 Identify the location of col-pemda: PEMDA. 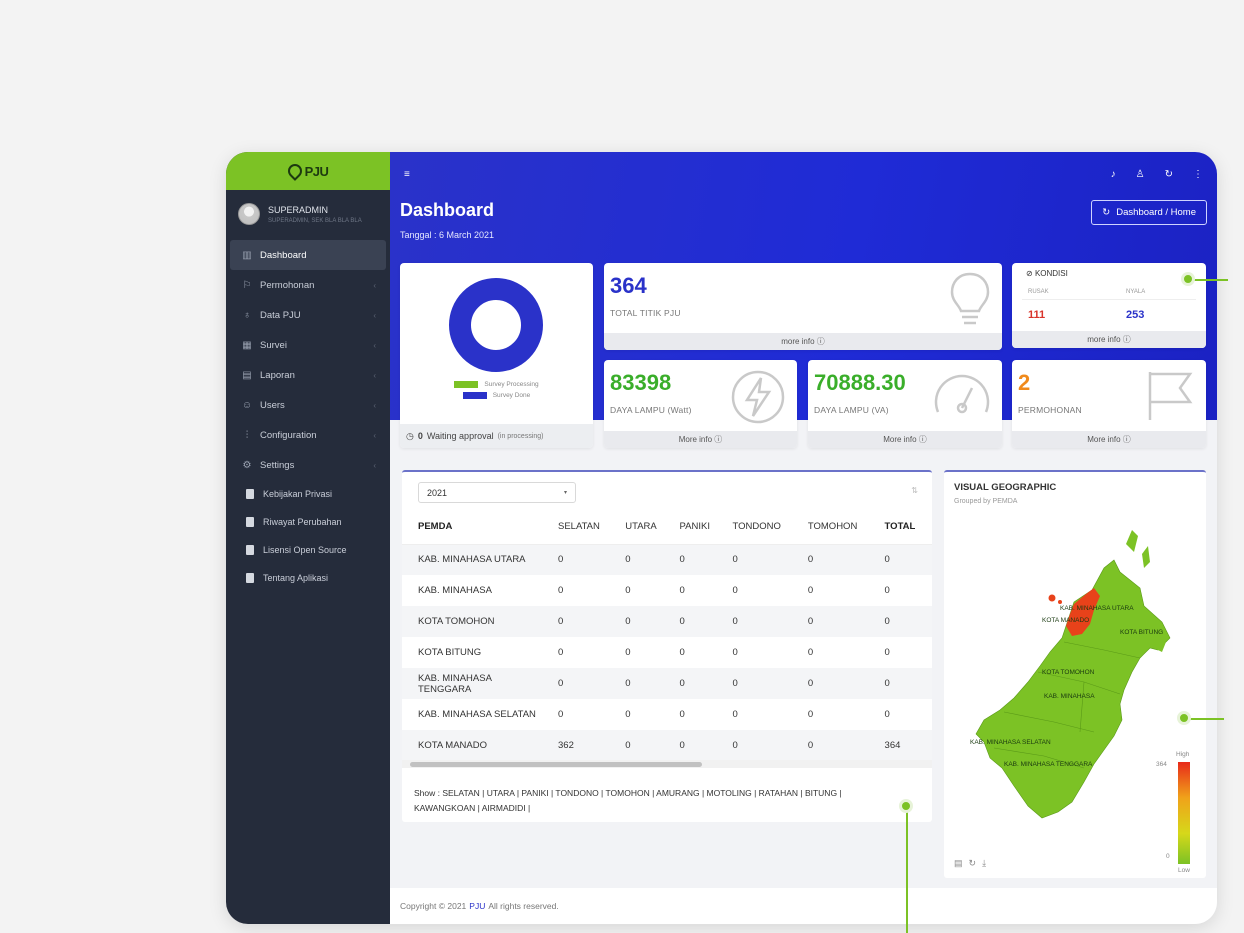
(477, 527).